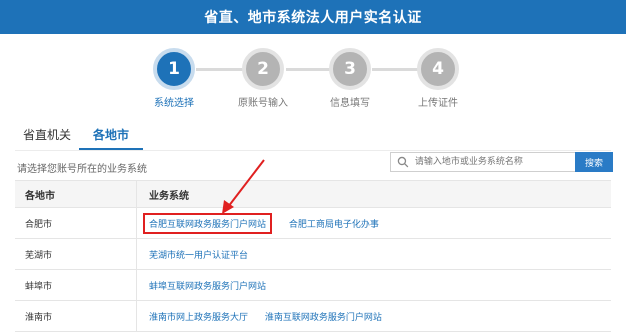 The image size is (626, 332). I want to click on systems-cell: 蚌埠互联网政务服务门户网站, so click(373, 285).